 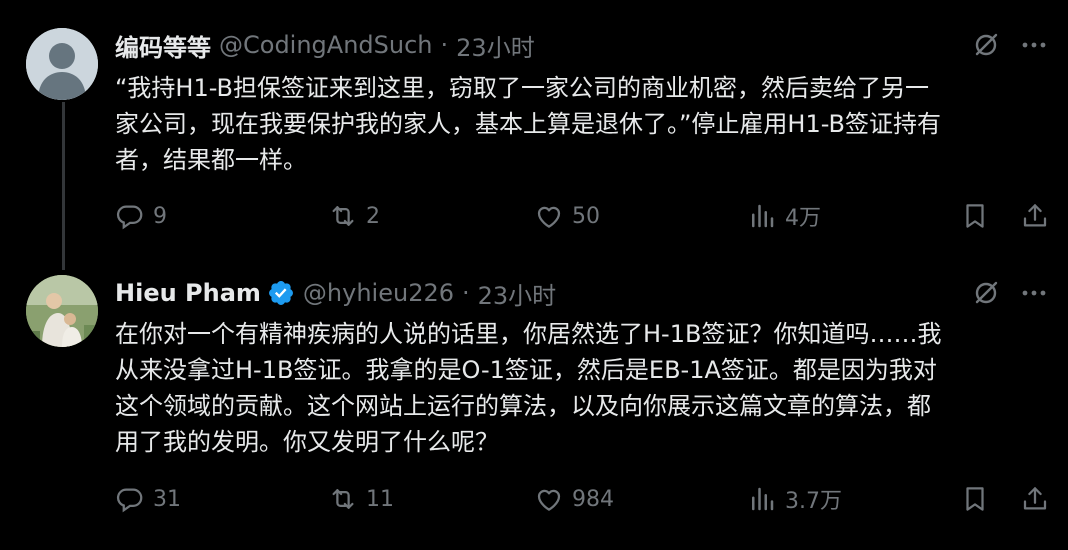 I want to click on views-count: 3.7万, so click(x=813, y=501).